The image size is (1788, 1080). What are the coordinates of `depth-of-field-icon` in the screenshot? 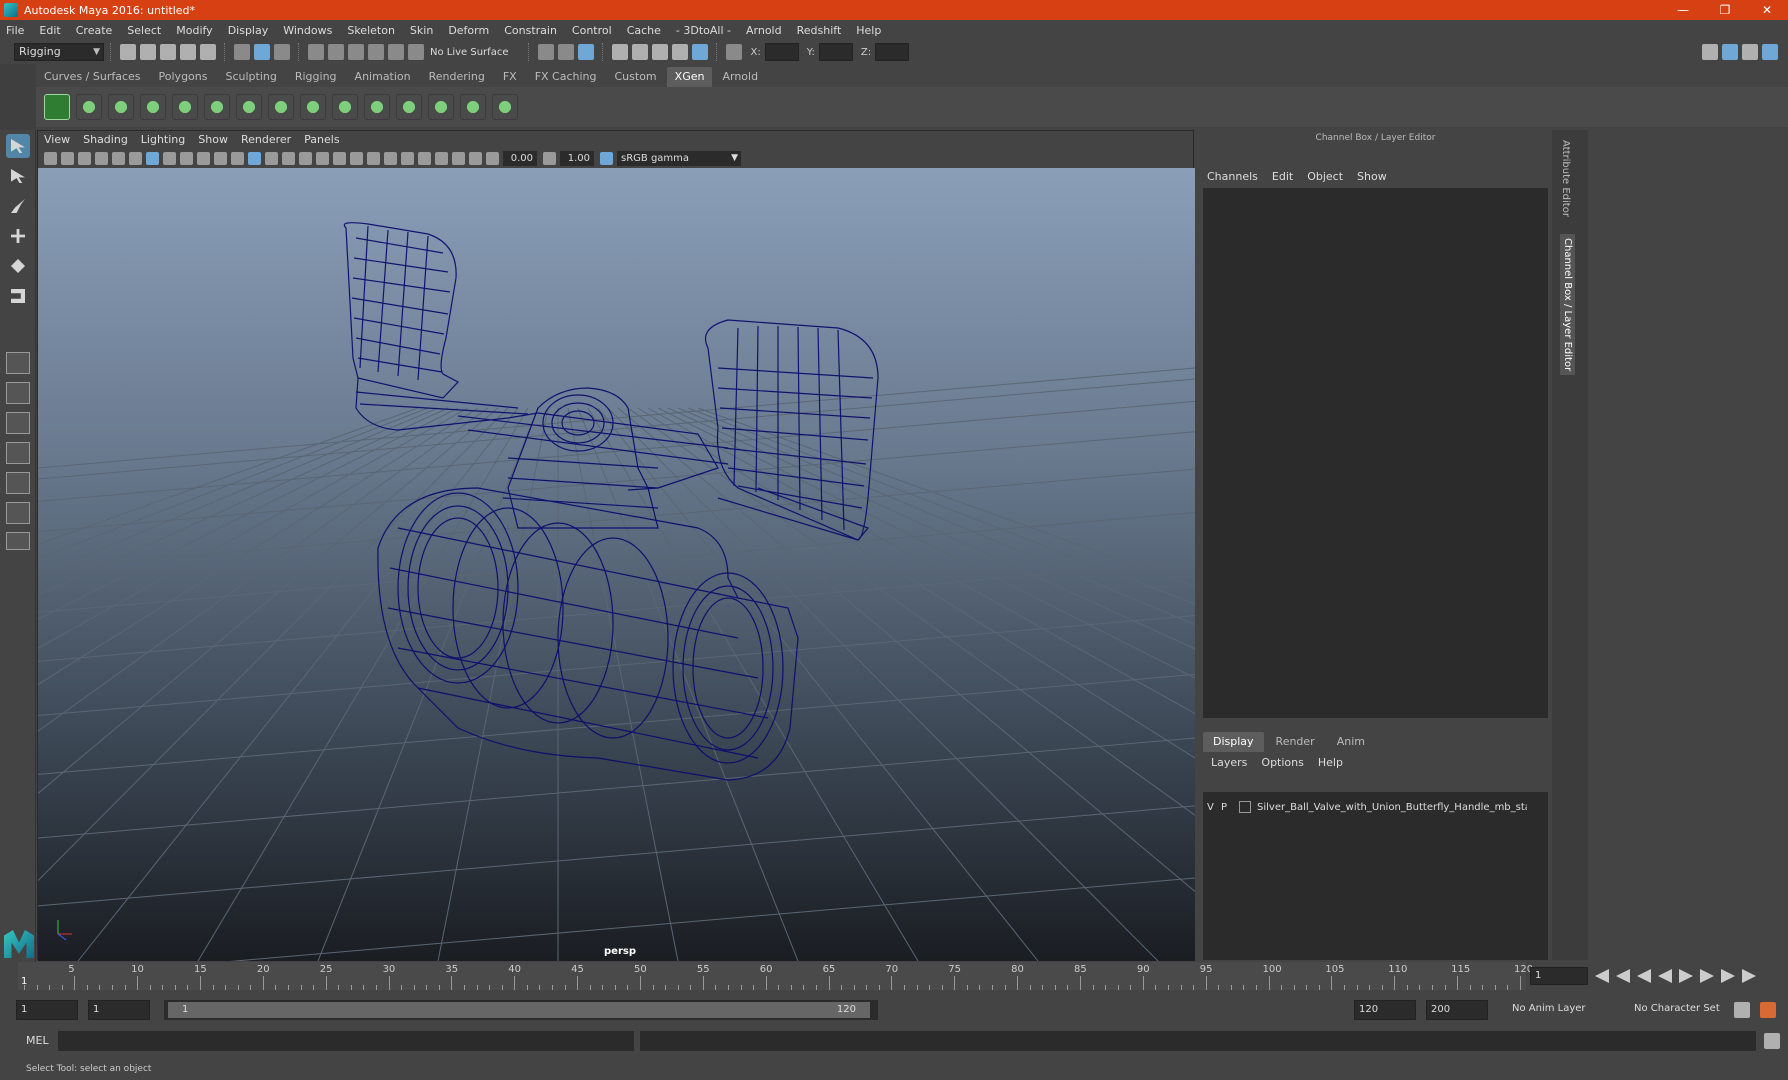 It's located at (407, 158).